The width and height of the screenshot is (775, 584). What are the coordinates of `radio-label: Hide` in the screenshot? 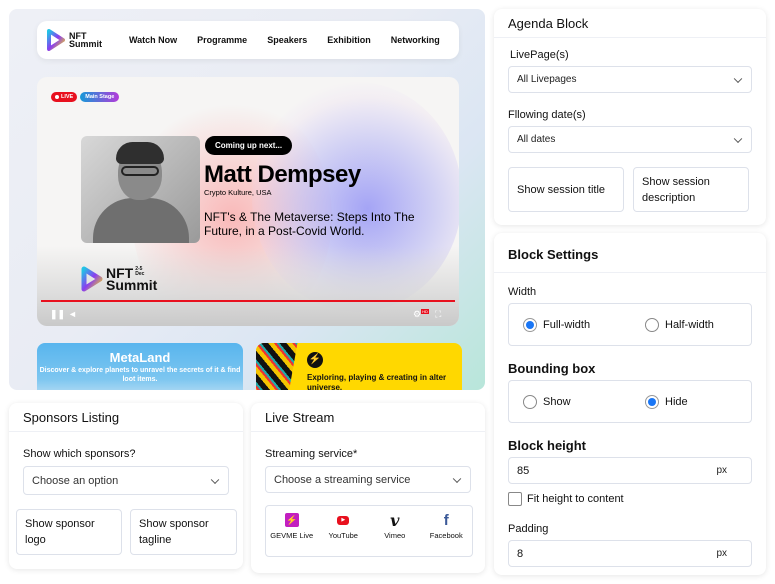 It's located at (676, 401).